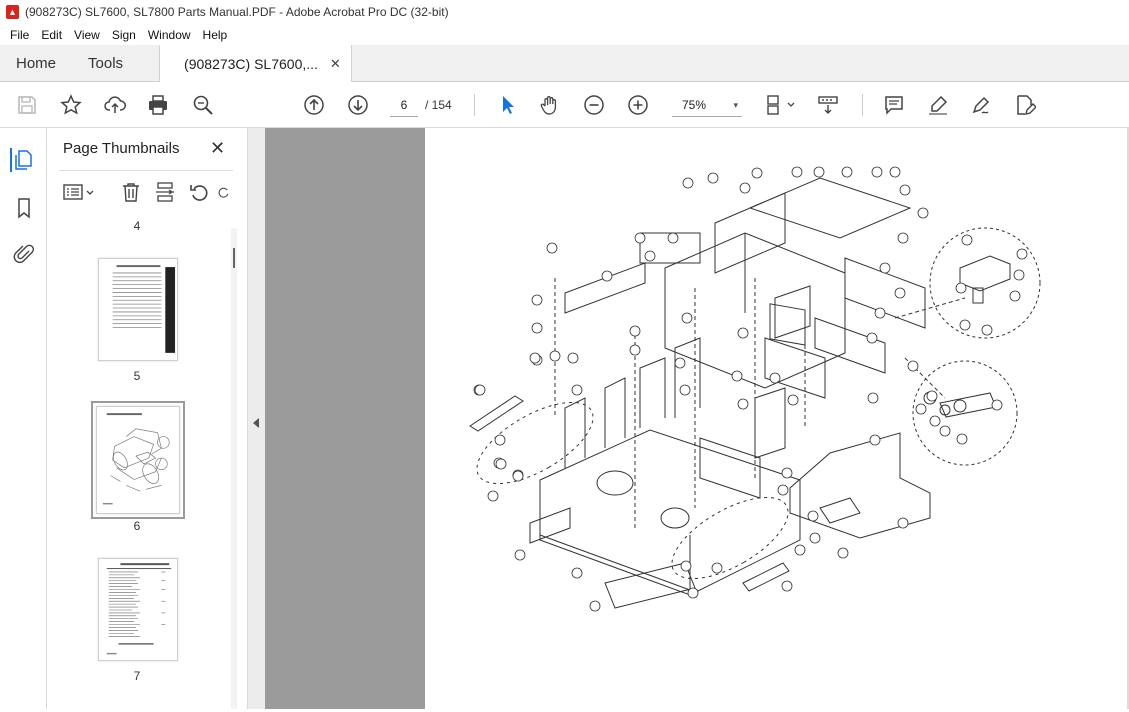 The image size is (1129, 712). What do you see at coordinates (51, 35) in the screenshot?
I see `menu-edit: Edit` at bounding box center [51, 35].